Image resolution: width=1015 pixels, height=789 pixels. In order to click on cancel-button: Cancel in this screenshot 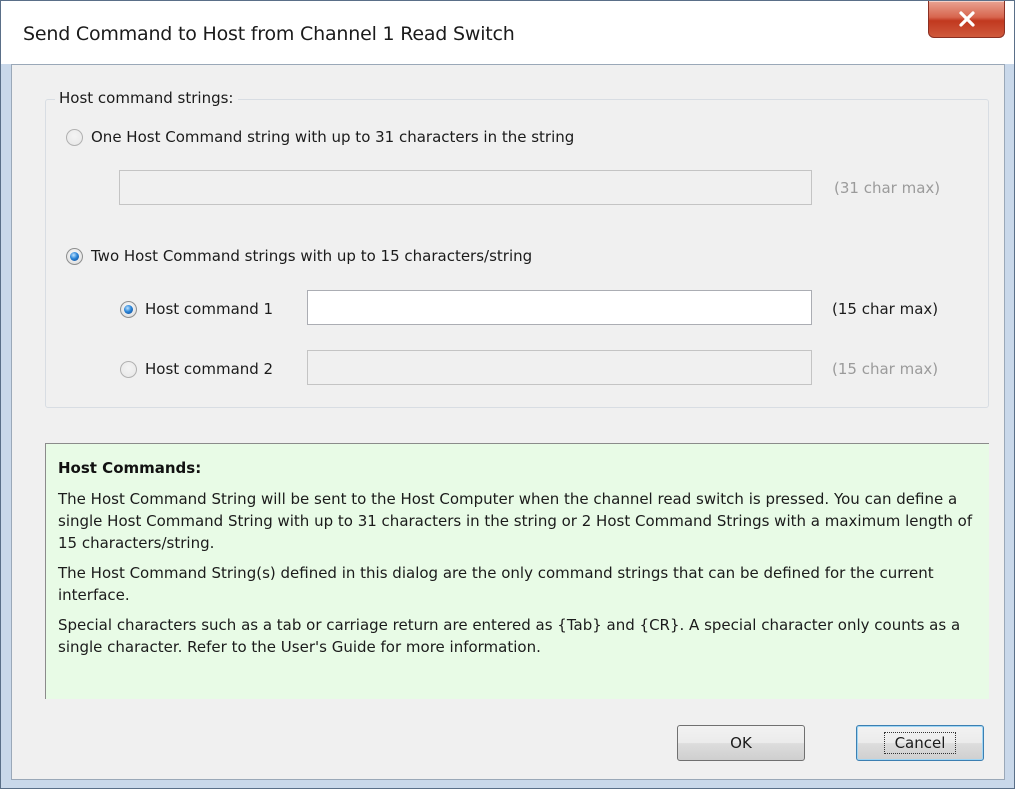, I will do `click(920, 743)`.